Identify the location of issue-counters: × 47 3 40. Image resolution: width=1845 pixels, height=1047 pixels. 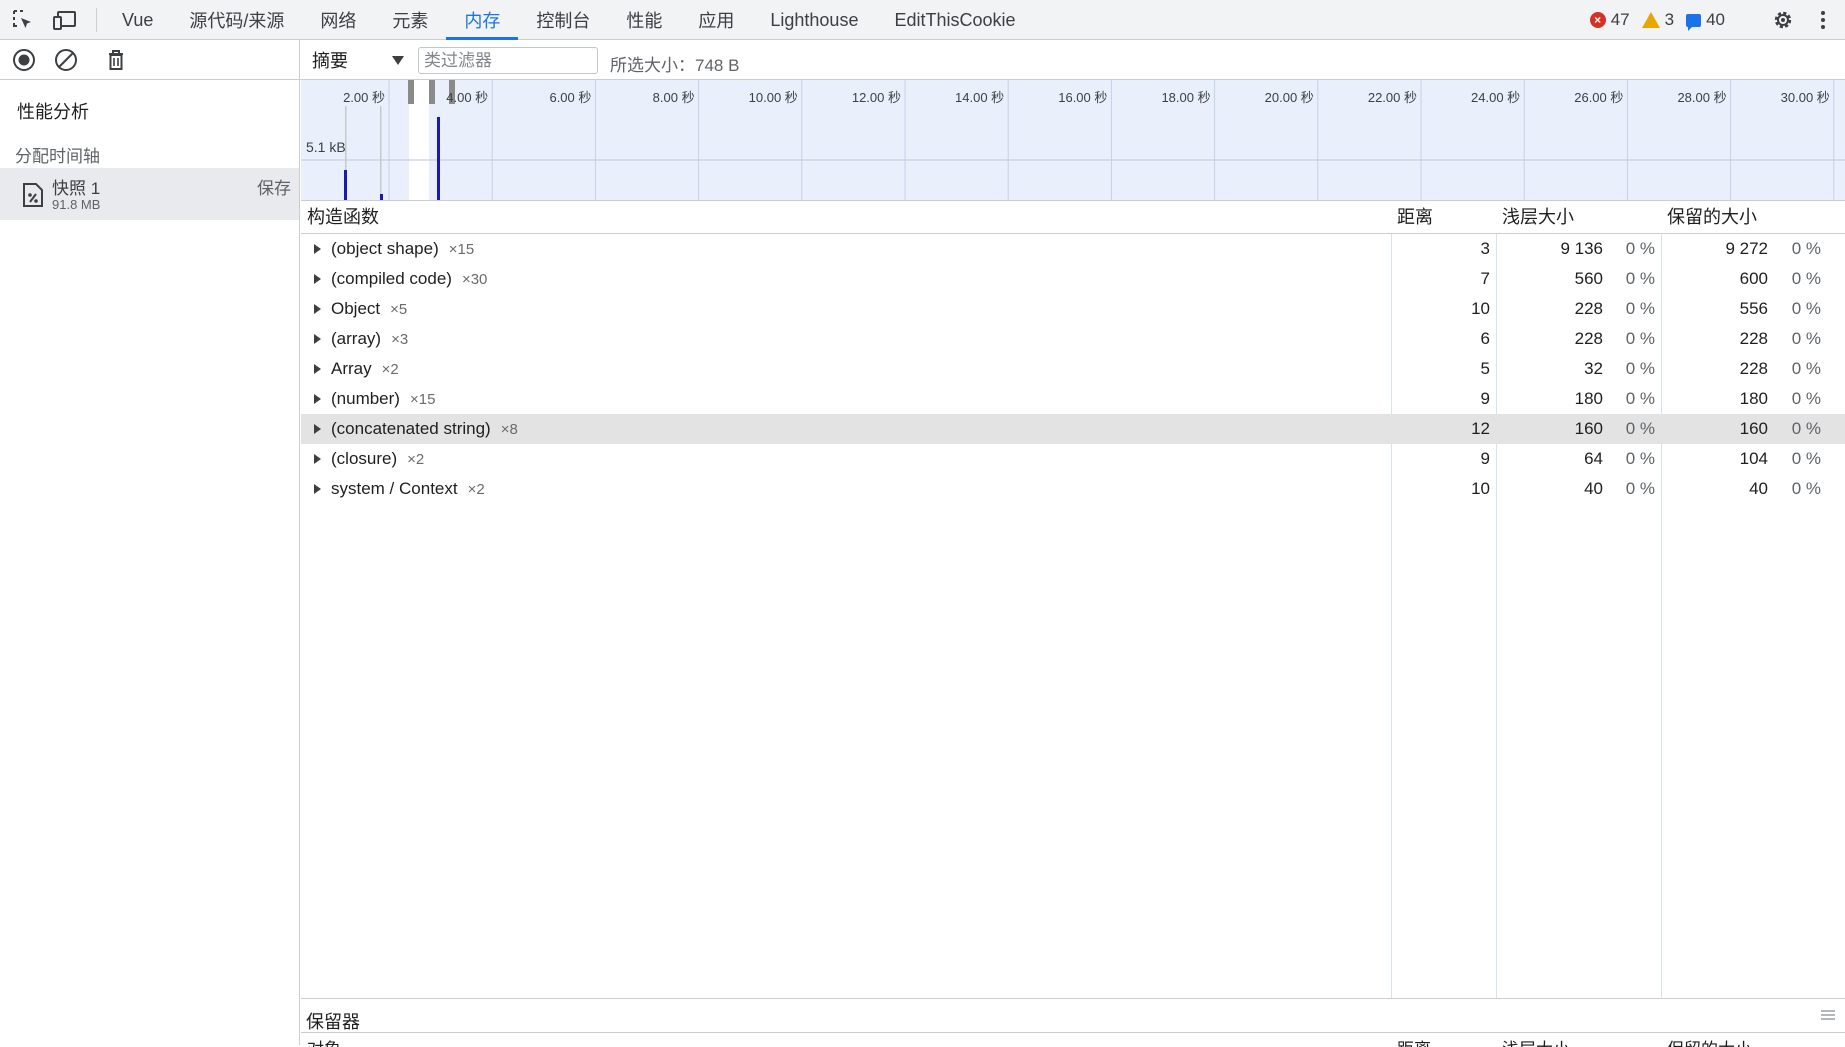
(1657, 20).